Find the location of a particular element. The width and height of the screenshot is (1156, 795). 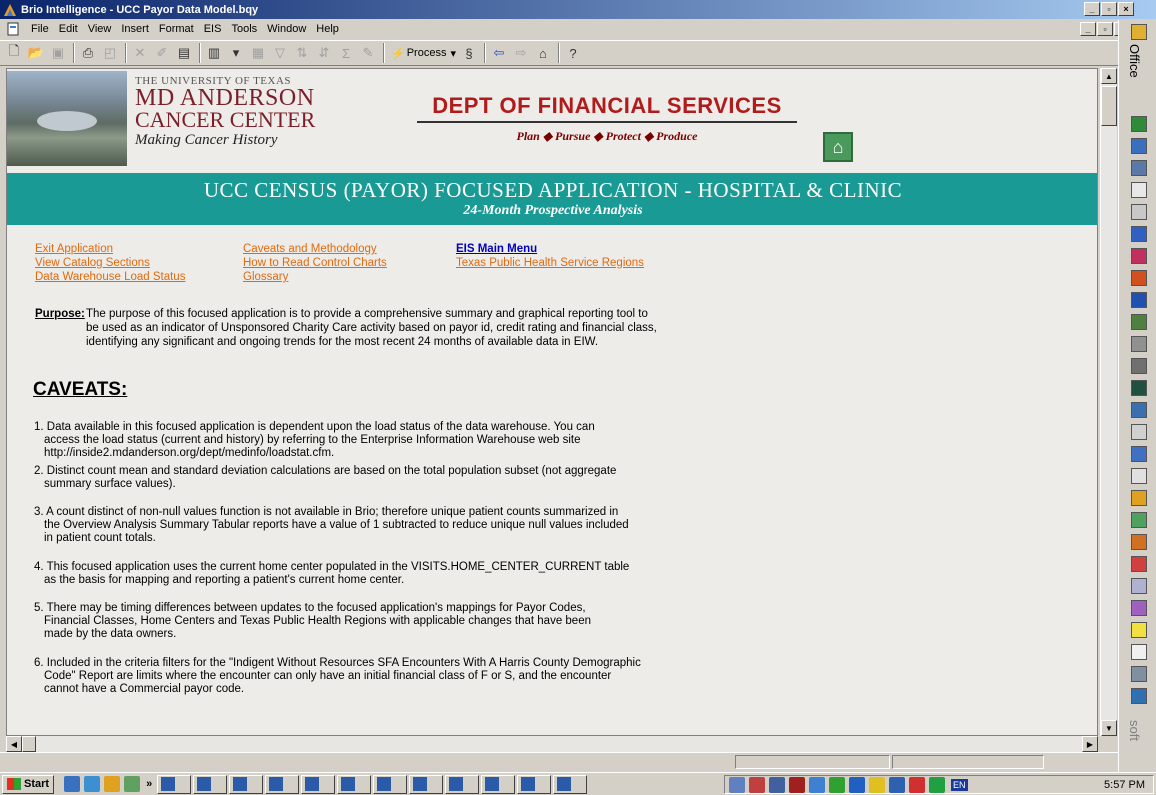

calculator-icon is located at coordinates (1139, 146).